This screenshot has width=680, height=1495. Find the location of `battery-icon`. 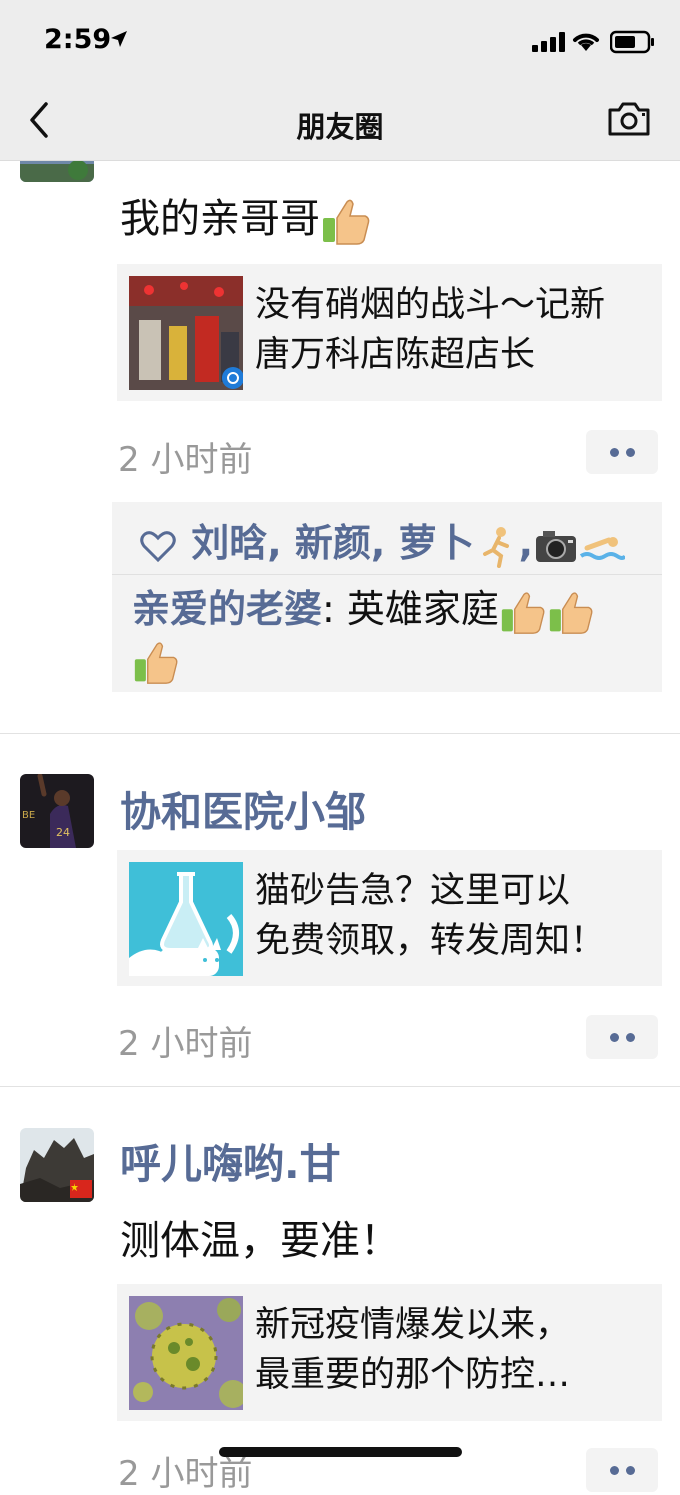

battery-icon is located at coordinates (632, 42).